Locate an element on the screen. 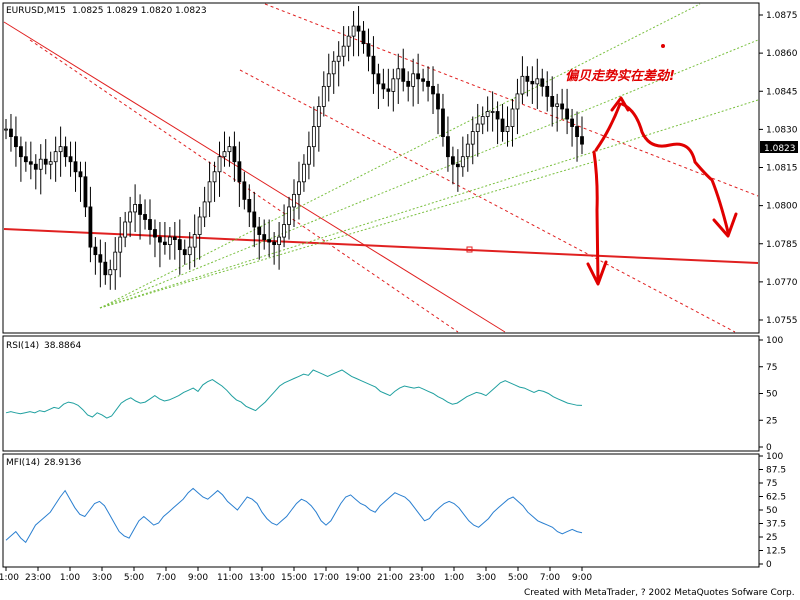 The width and height of the screenshot is (800, 600). x-tick-label: 3:00 is located at coordinates (486, 578).